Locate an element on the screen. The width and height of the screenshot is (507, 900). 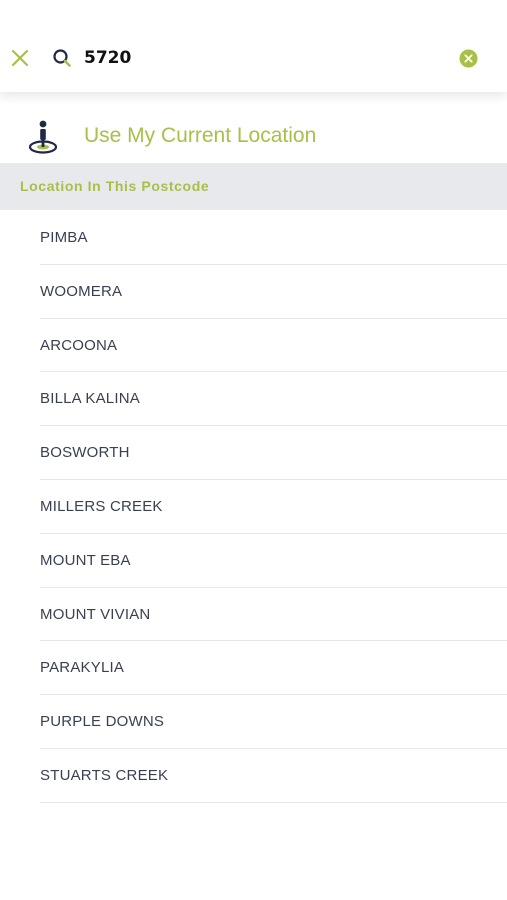
list-item: MOUNT EBA is located at coordinates (273, 561).